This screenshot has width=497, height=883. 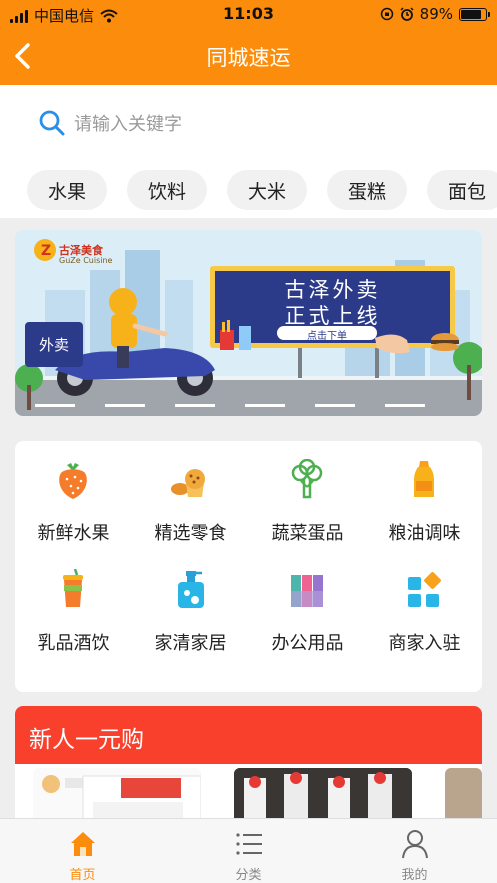 I want to click on tab-label: 首页, so click(x=82, y=875).